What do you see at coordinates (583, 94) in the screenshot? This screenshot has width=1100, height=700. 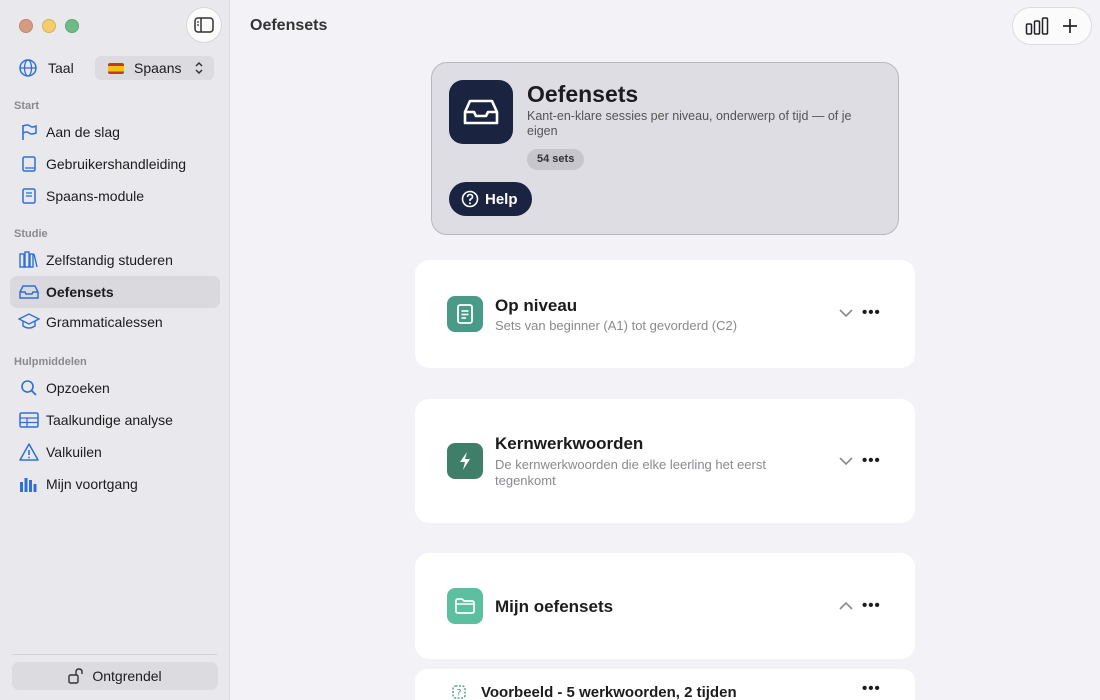 I see `hero-title: Oefensets` at bounding box center [583, 94].